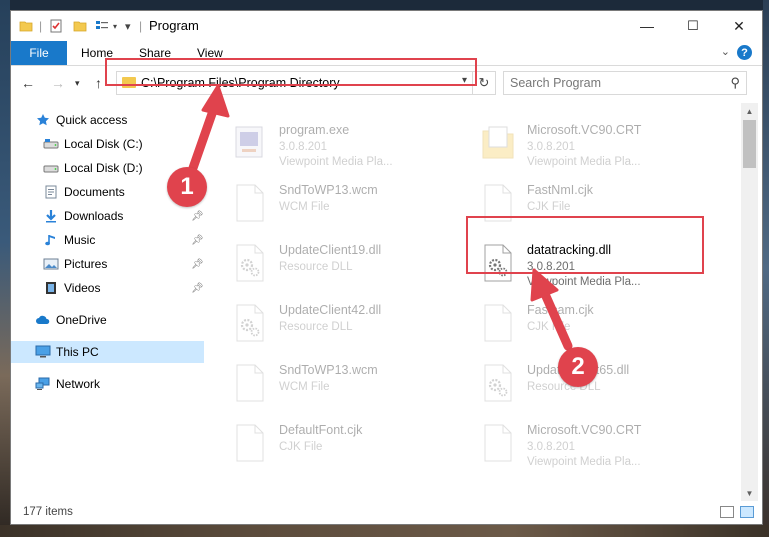  Describe the element at coordinates (43, 384) in the screenshot. I see `network-icon` at that location.